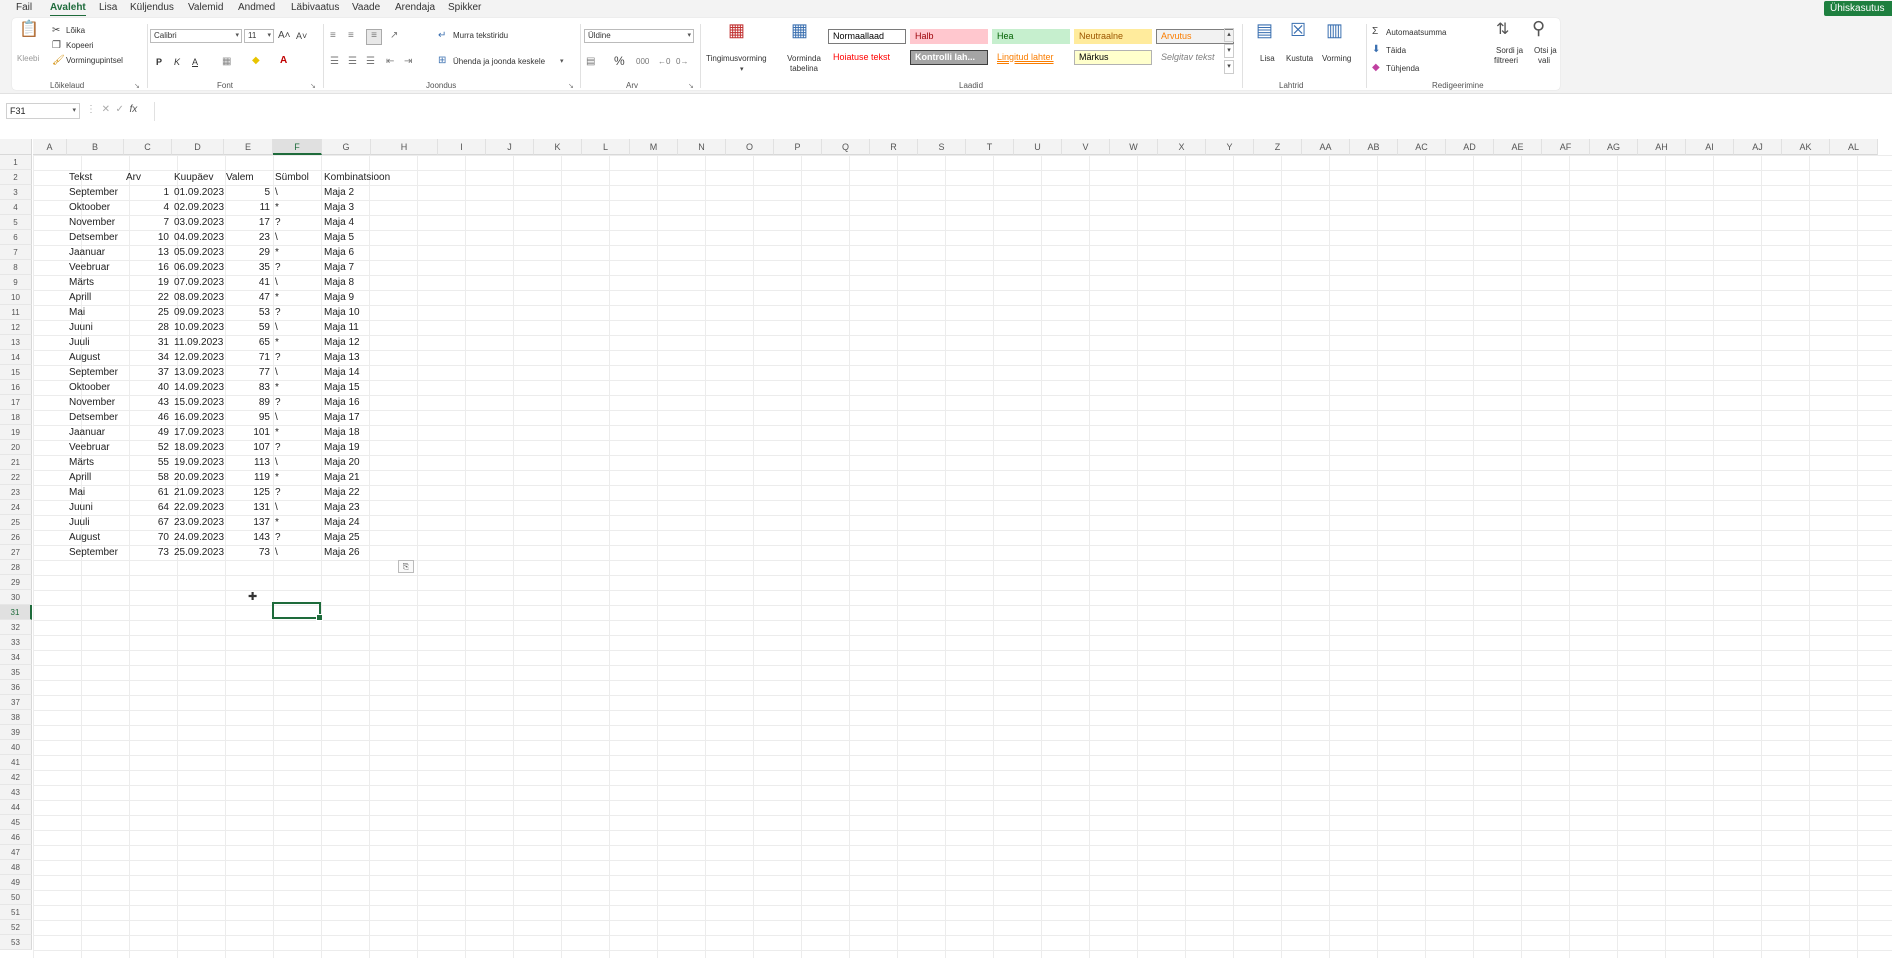  I want to click on column-header-i: I, so click(462, 147).